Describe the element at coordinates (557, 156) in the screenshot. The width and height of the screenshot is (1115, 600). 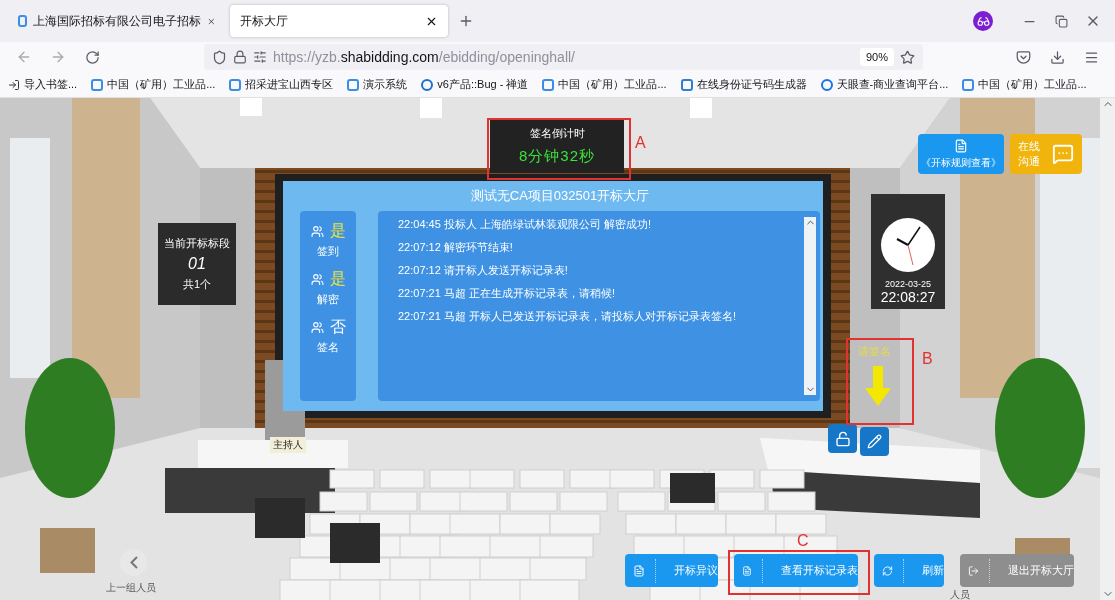
I see `countdown-value: 8分钟32秒` at that location.